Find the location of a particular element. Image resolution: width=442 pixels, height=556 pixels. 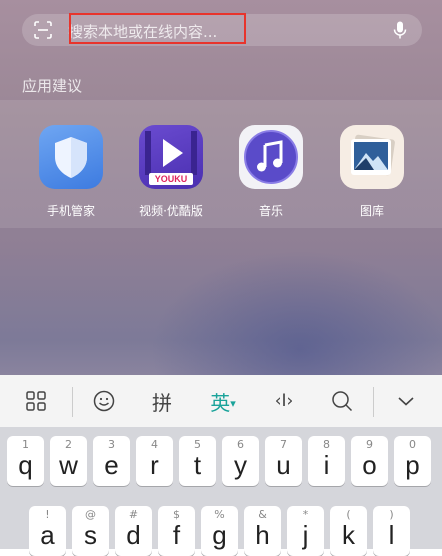

video-play-icon: YOUKU is located at coordinates (171, 157).